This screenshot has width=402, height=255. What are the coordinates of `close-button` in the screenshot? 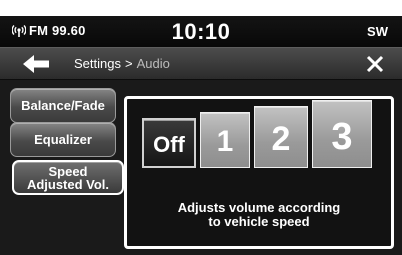 It's located at (375, 64).